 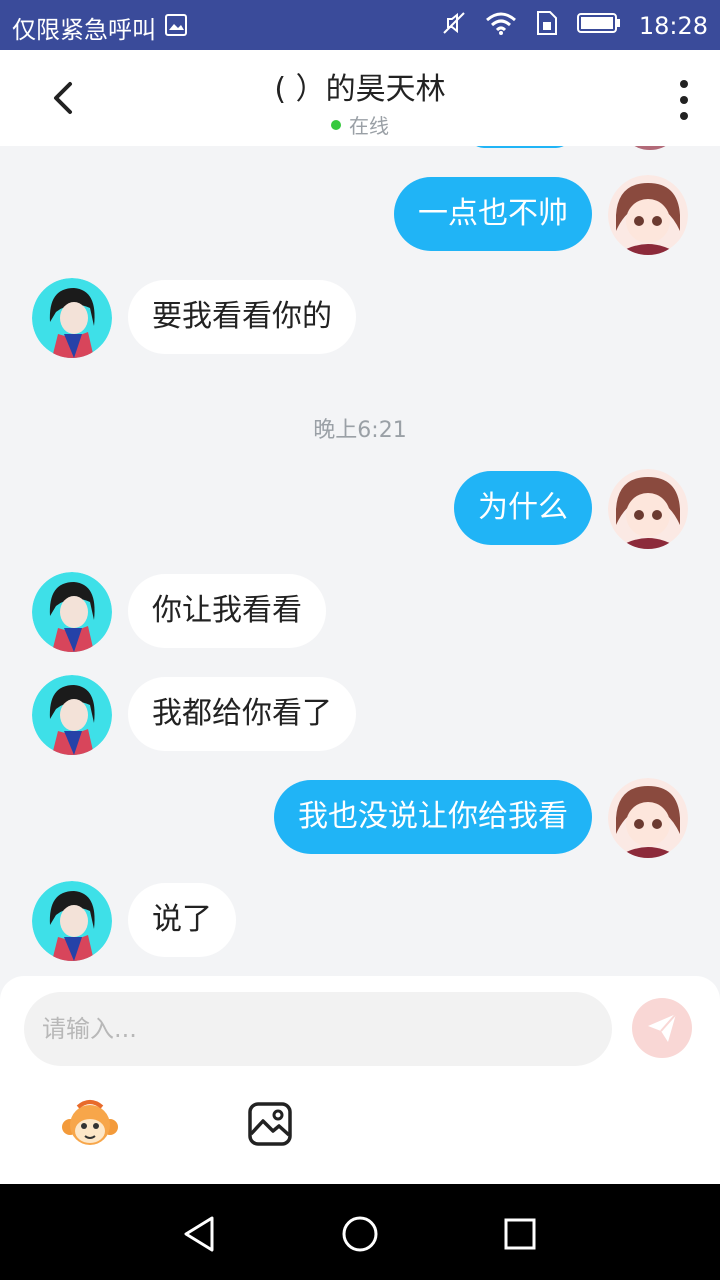 I want to click on title-block: ( ）的昊天林 在线, so click(x=360, y=101).